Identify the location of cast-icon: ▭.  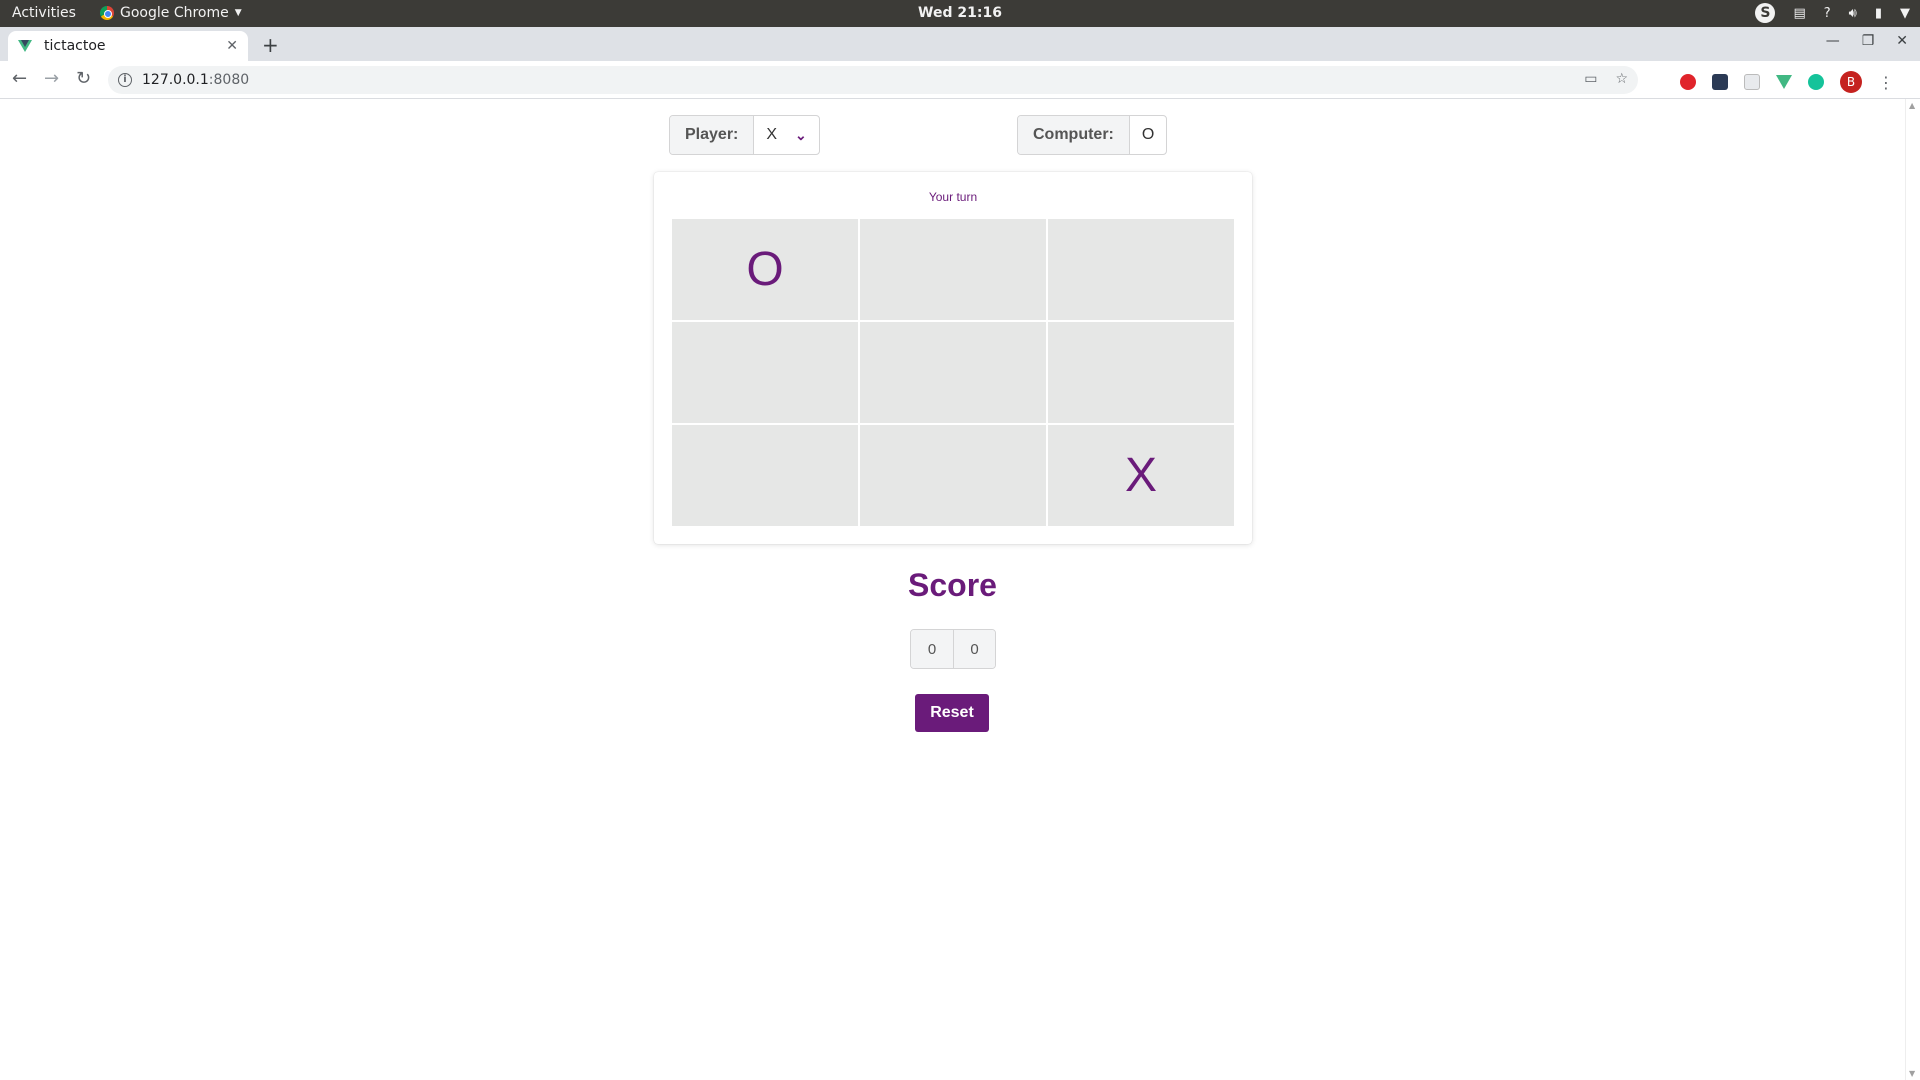
(1590, 79).